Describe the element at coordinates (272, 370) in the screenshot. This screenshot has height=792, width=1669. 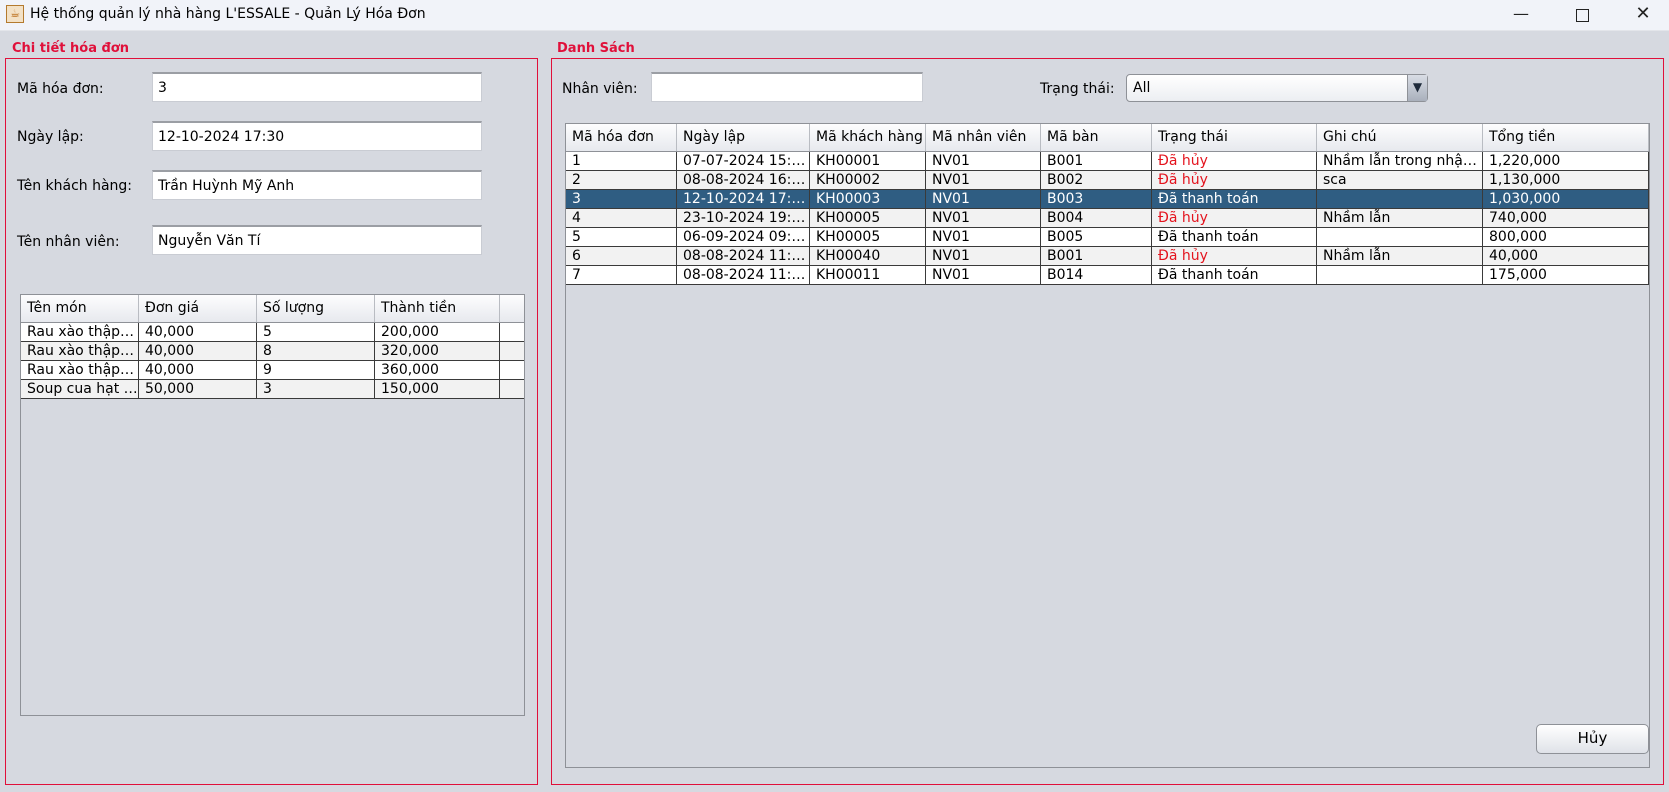
I see `table-row: Rau xào thập cẩ...40,0009360,000` at that location.